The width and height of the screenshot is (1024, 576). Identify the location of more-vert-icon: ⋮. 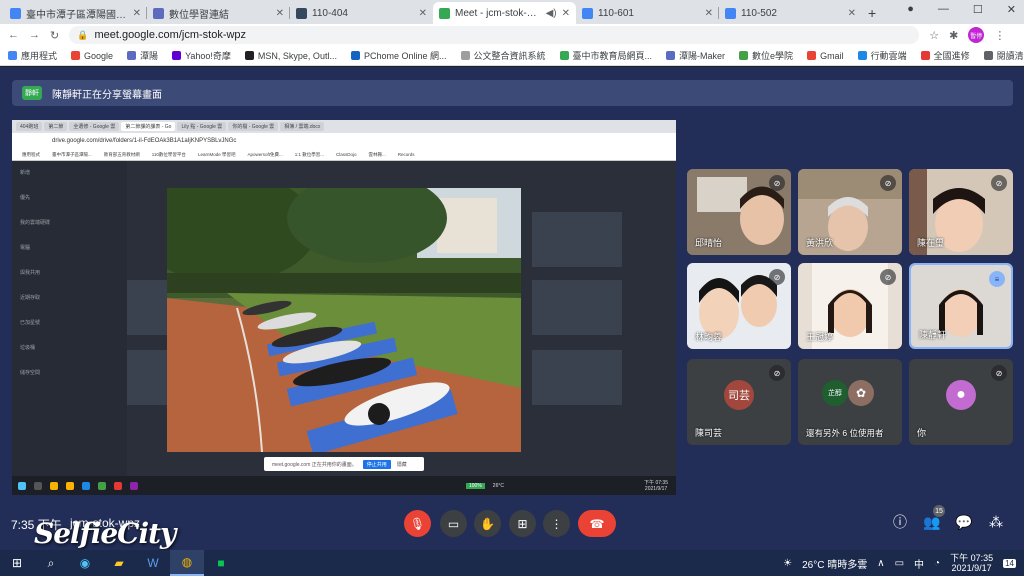
(556, 523).